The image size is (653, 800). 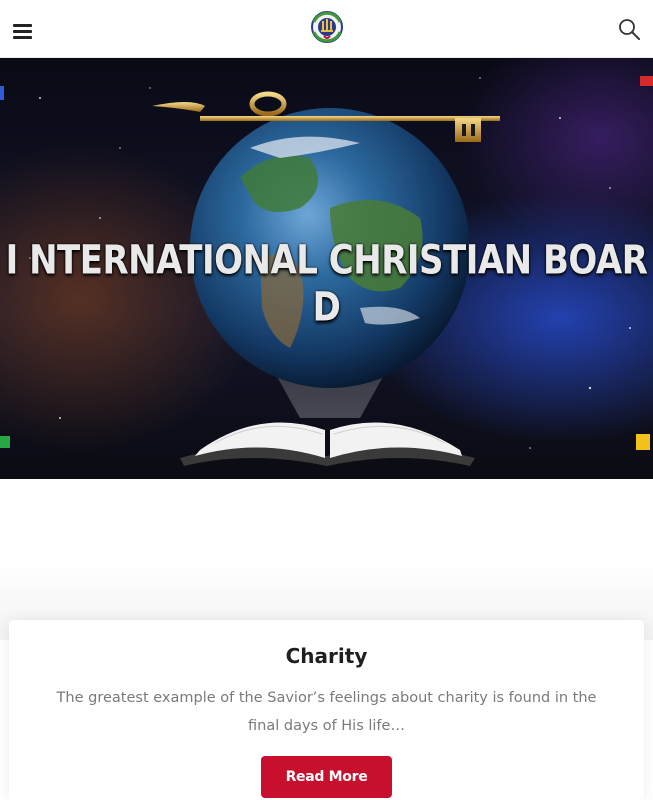 I want to click on read-more-button: Read More, so click(x=326, y=777).